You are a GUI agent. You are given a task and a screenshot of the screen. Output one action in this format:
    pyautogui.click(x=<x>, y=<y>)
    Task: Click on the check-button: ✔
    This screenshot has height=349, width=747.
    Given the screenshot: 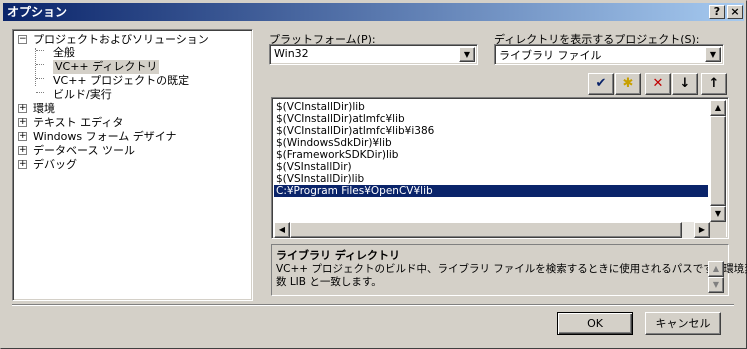 What is the action you would take?
    pyautogui.click(x=601, y=84)
    